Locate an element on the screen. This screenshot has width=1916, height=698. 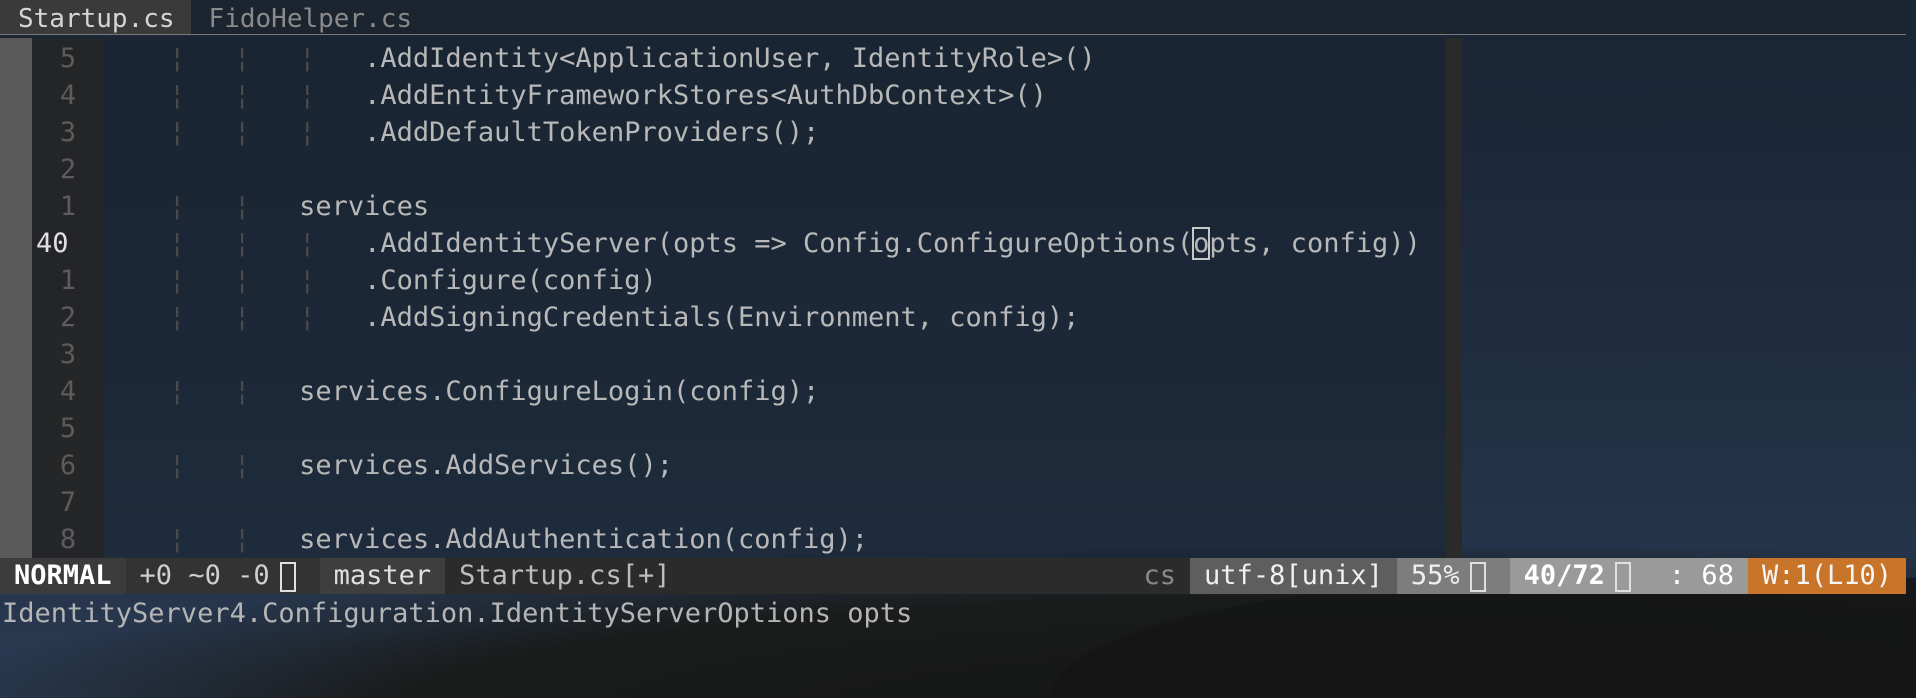
code-text: ¦ ¦ ¦ .Configure(config) is located at coordinates (380, 280).